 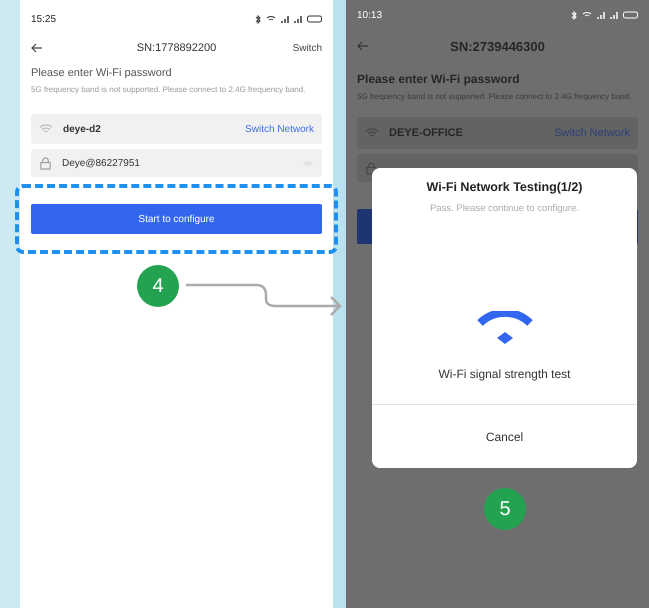 What do you see at coordinates (43, 19) in the screenshot?
I see `status-time: 15:25` at bounding box center [43, 19].